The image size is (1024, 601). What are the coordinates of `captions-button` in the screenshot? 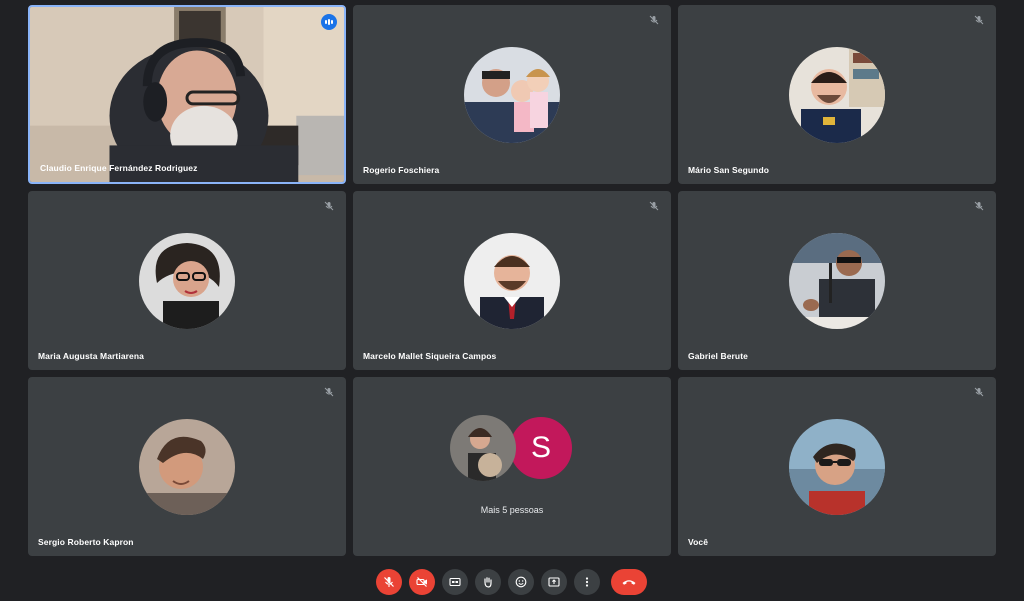 It's located at (455, 582).